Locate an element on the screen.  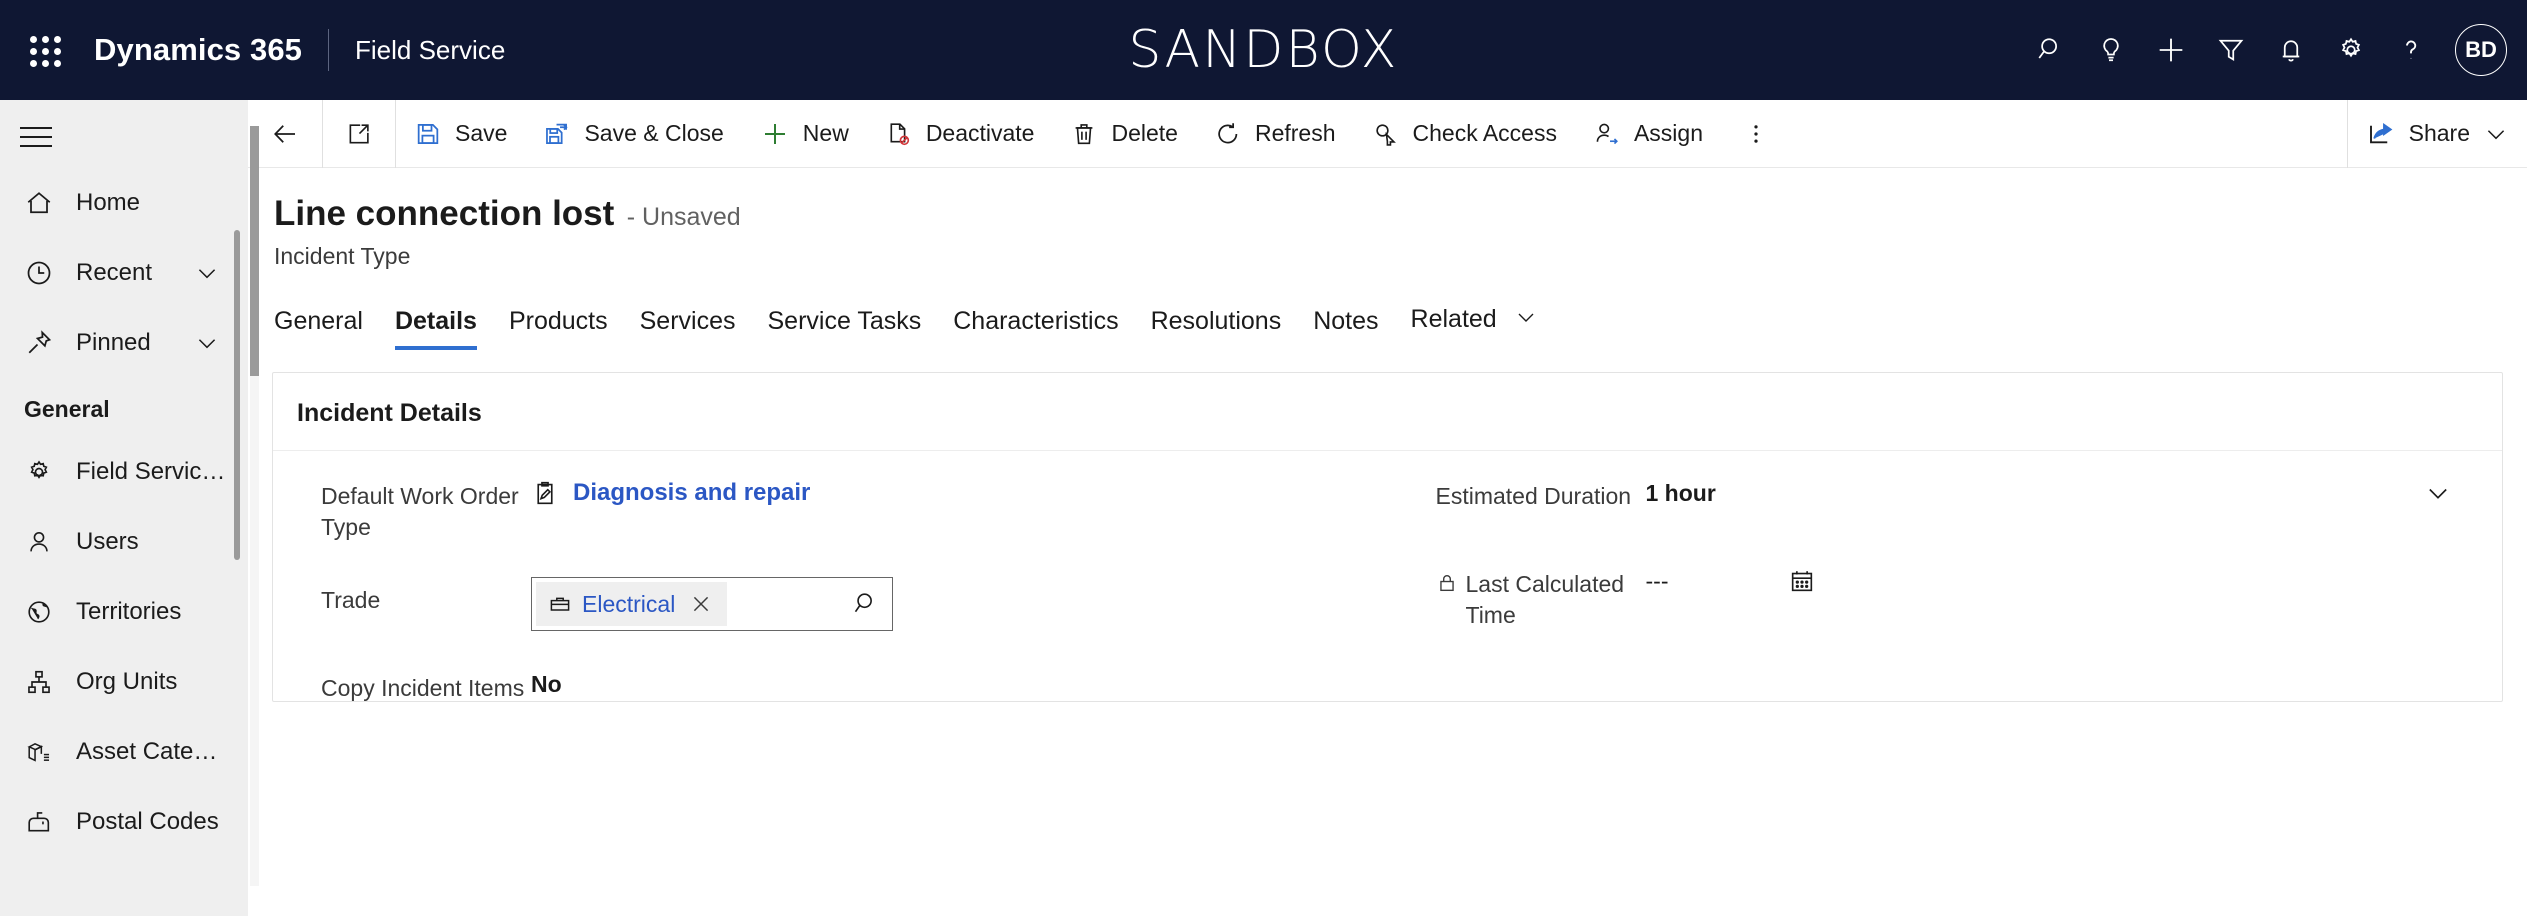
field-value: Diagnosis and repair is located at coordinates (939, 490).